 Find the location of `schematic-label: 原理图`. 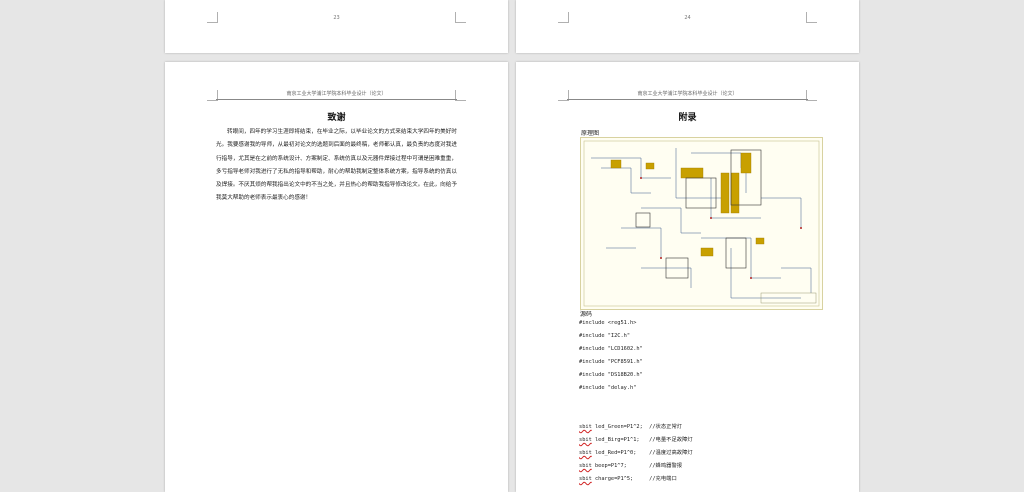

schematic-label: 原理图 is located at coordinates (590, 133).